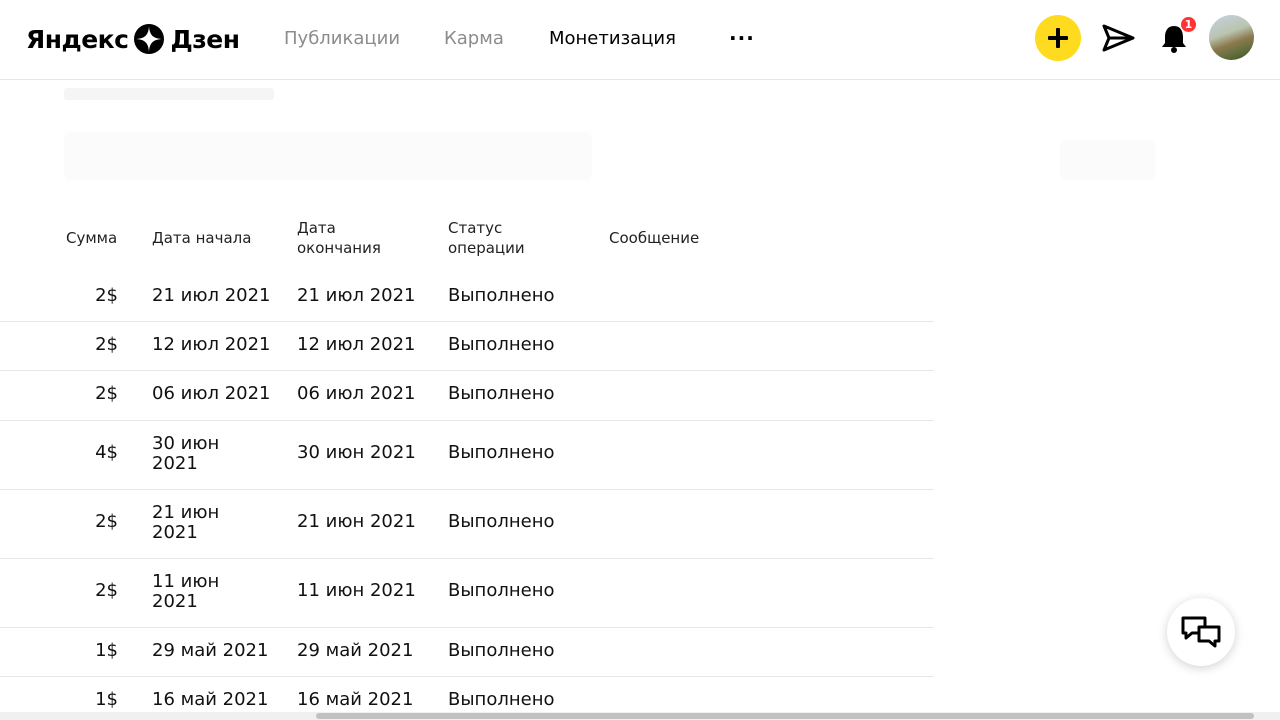  I want to click on header-status-line2: операции, so click(486, 248).